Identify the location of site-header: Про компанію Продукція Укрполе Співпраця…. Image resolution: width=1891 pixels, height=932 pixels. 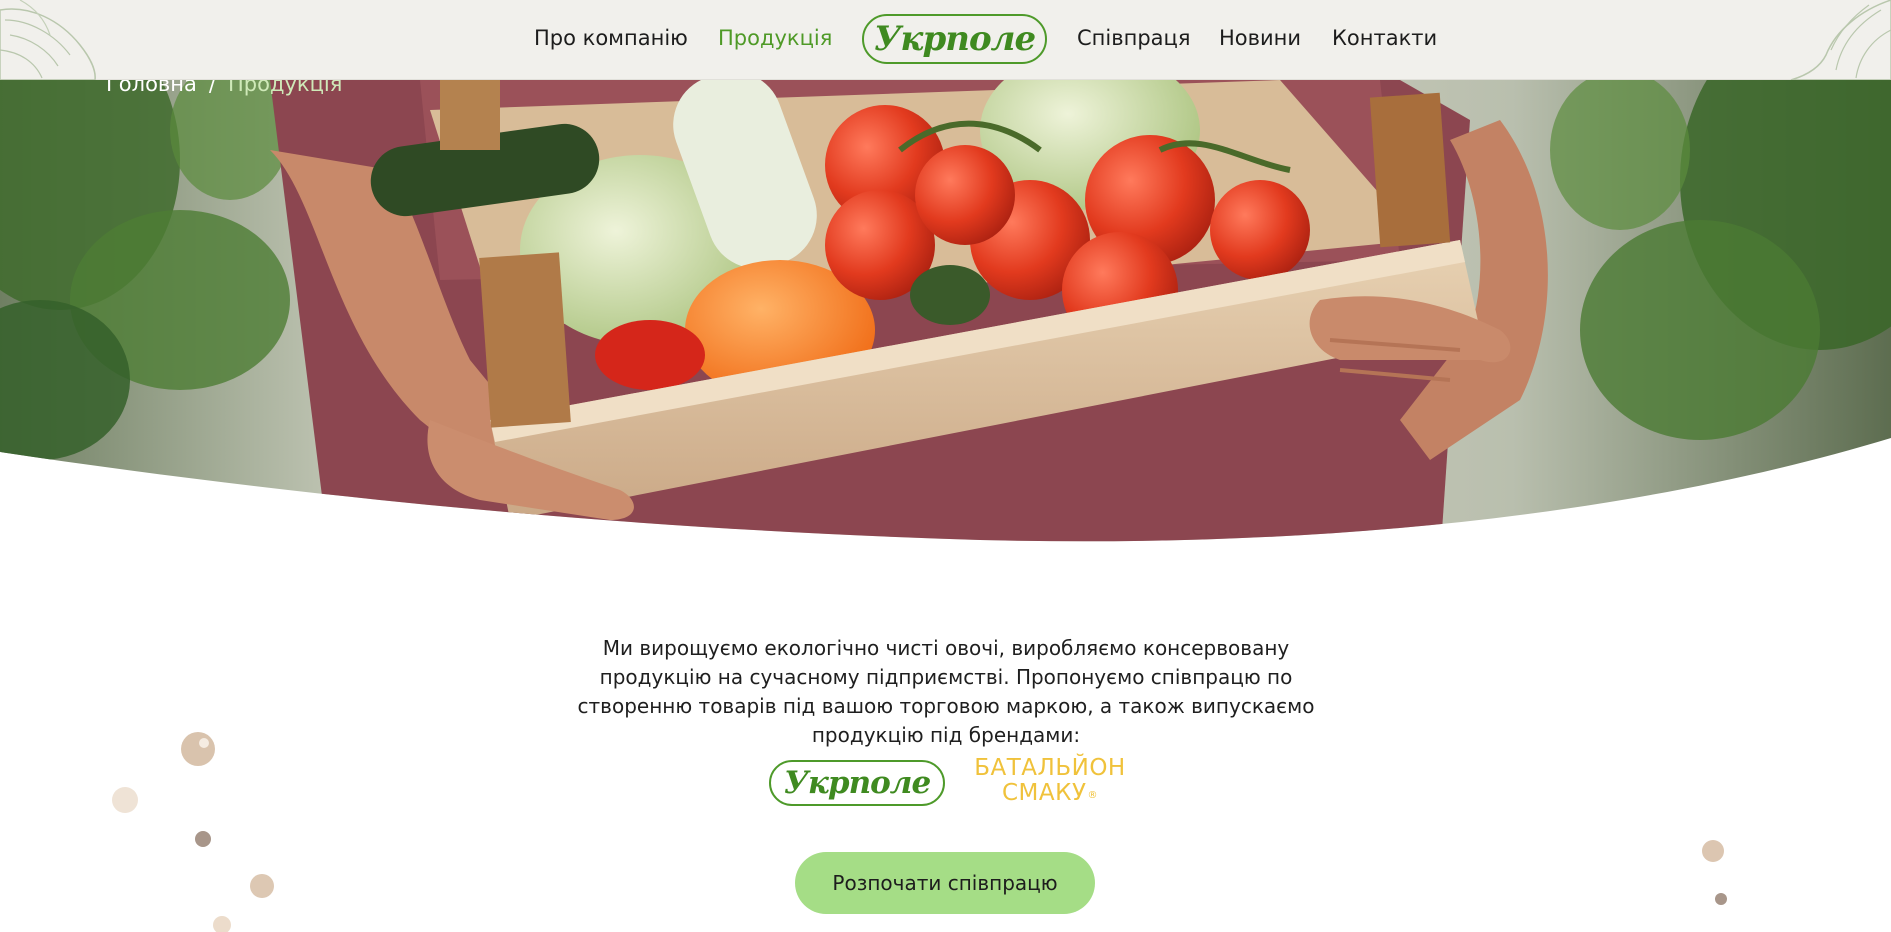
(945, 40).